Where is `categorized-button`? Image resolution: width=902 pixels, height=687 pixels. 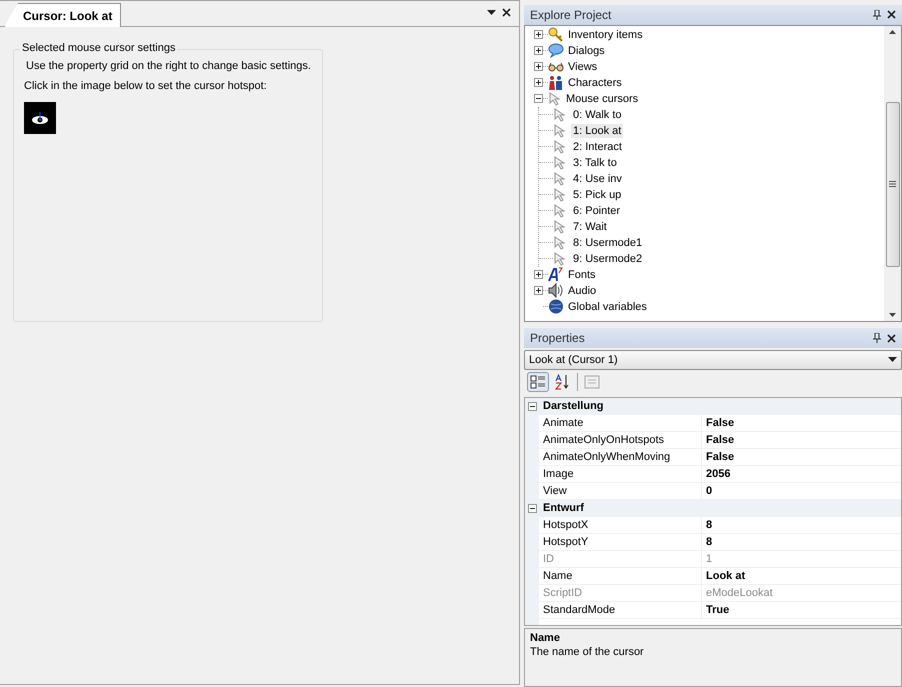 categorized-button is located at coordinates (538, 382).